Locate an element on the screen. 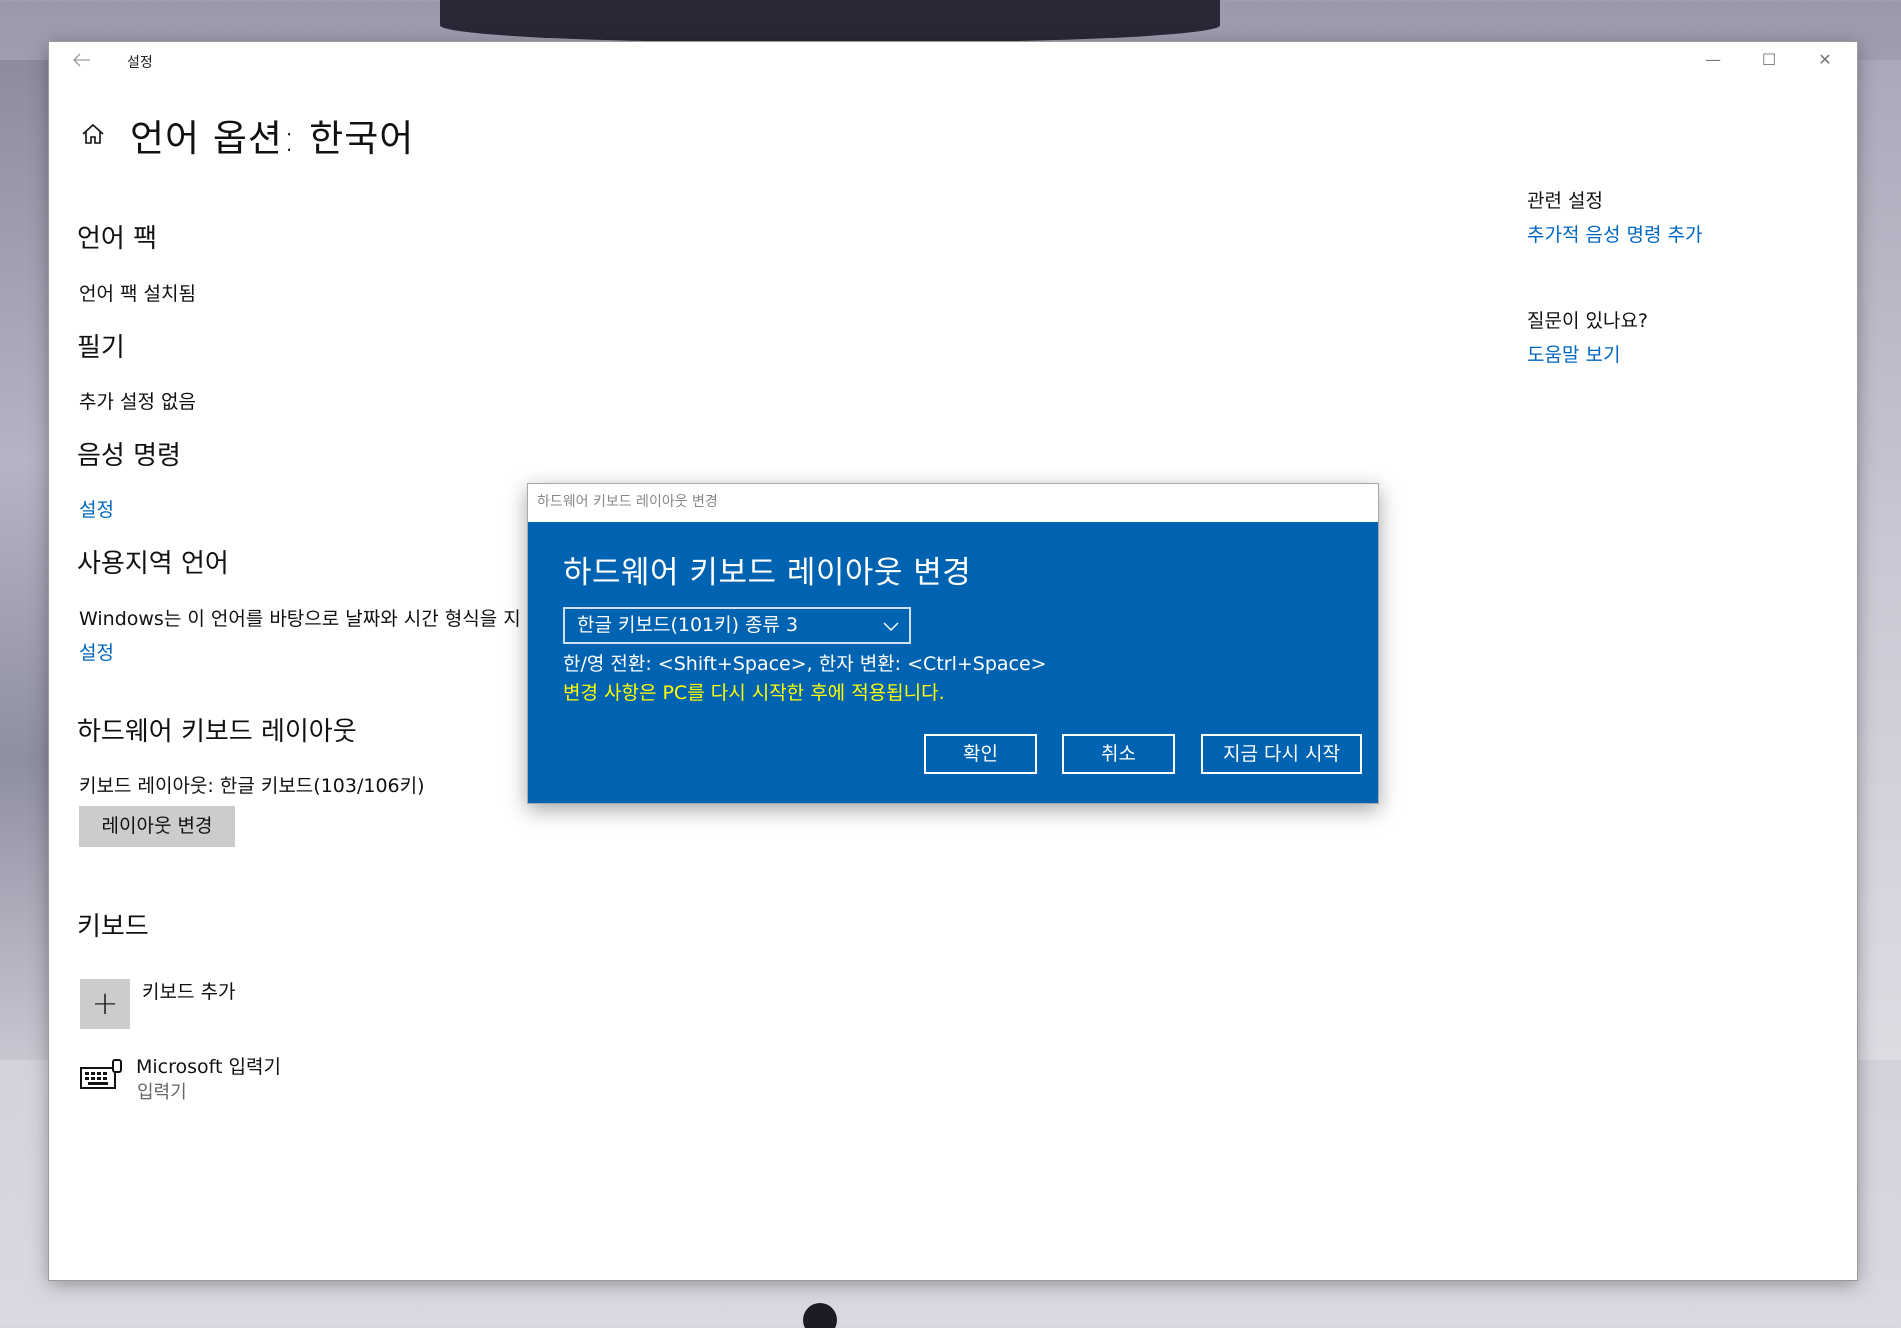  maximize-button: ☐ is located at coordinates (1769, 60).